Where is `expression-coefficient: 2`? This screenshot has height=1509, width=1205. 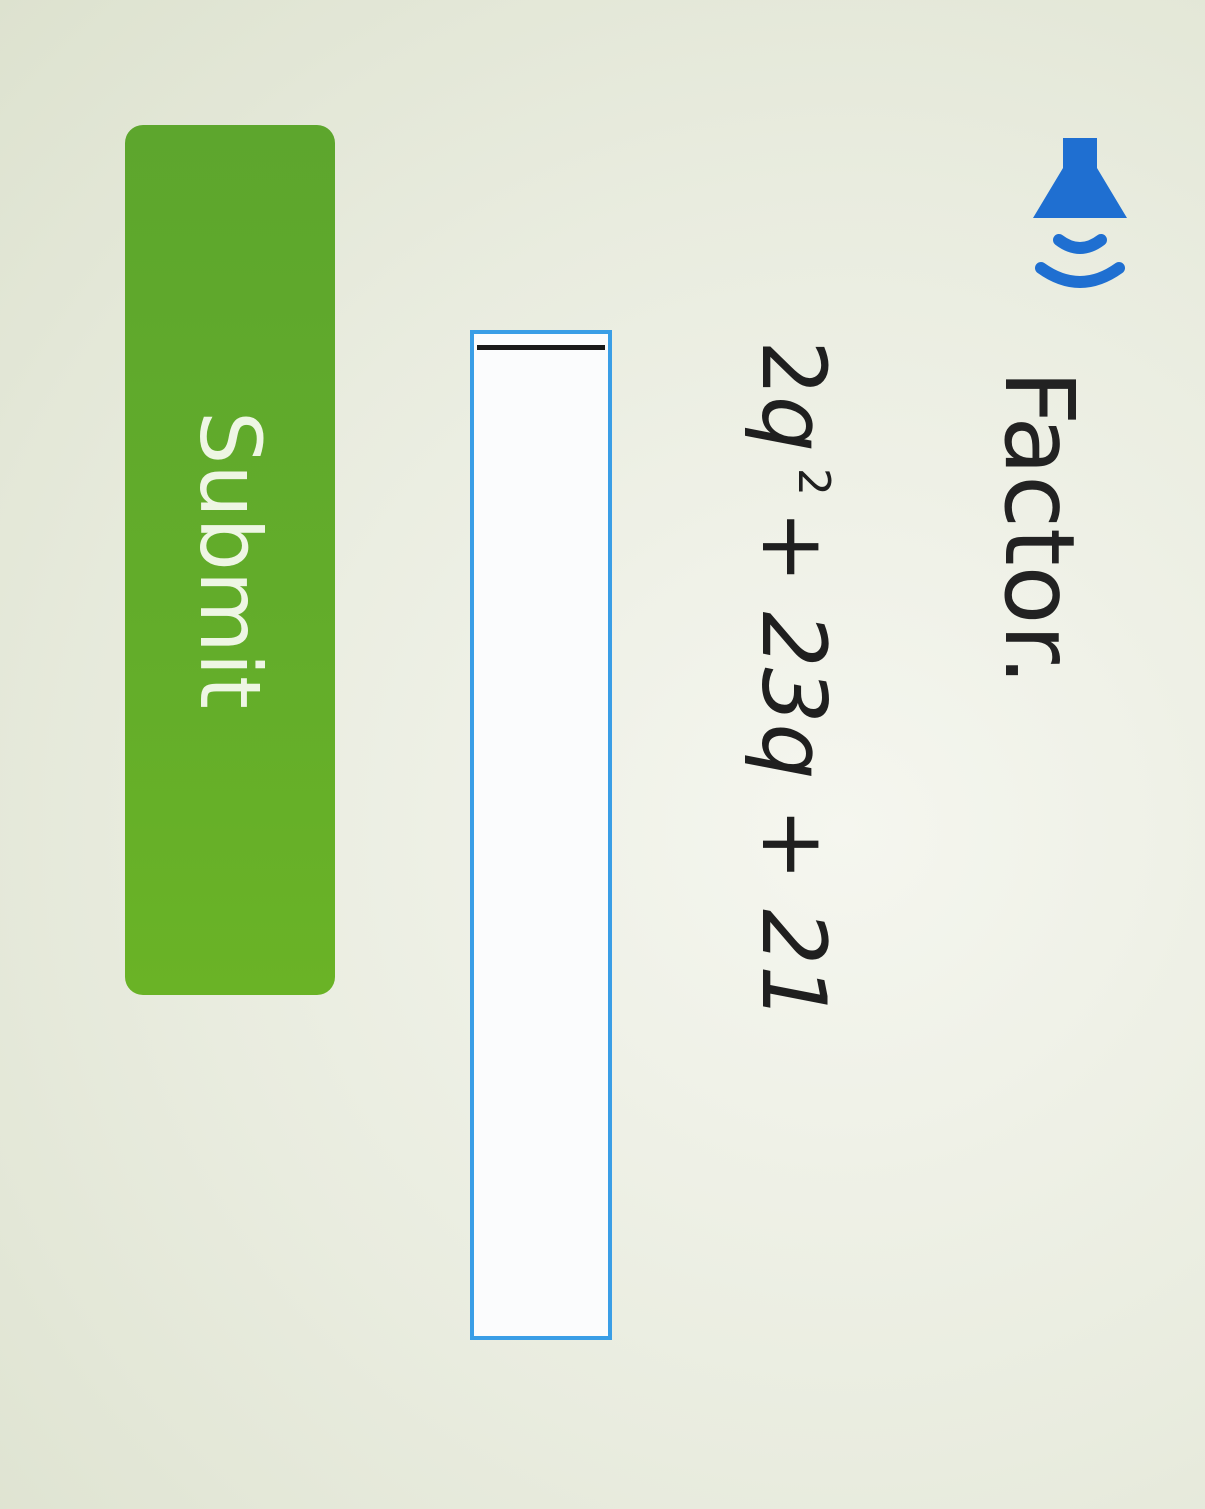 expression-coefficient: 2 is located at coordinates (793, 368).